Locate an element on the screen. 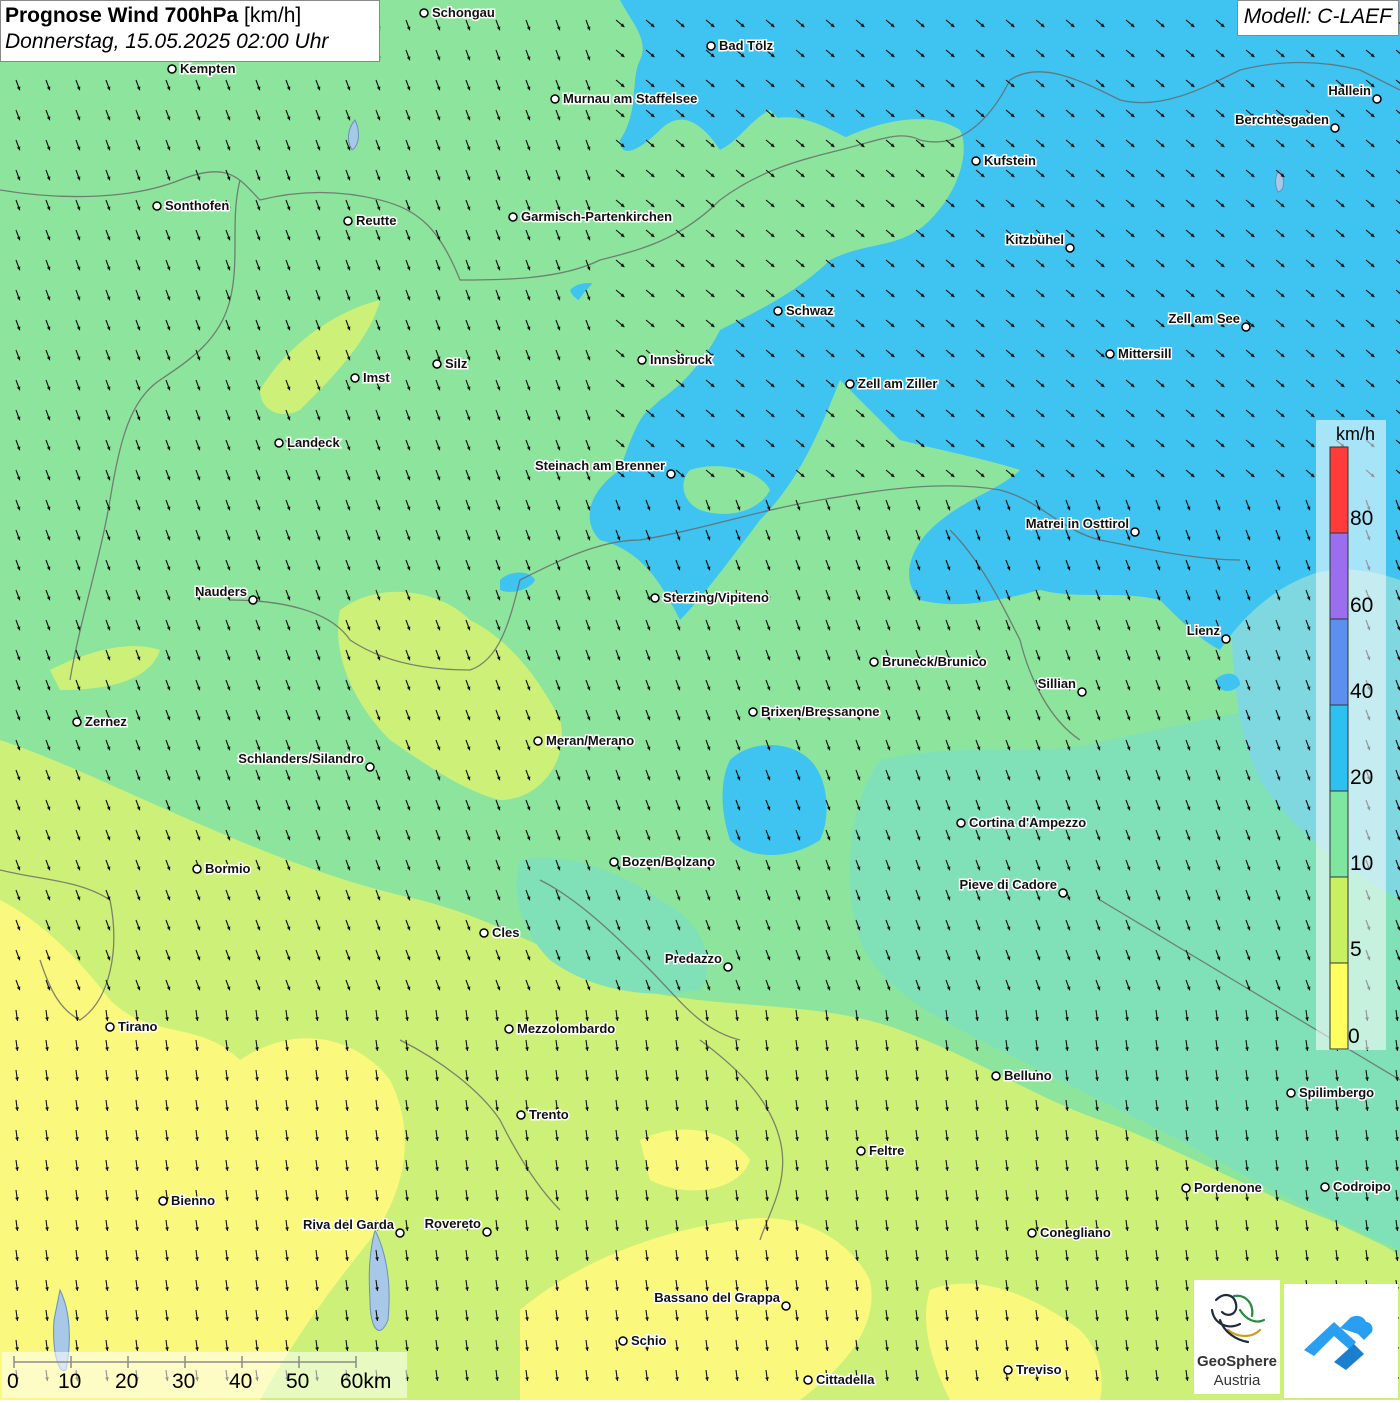 The image size is (1400, 1403). city-label: Kufstein is located at coordinates (1010, 160).